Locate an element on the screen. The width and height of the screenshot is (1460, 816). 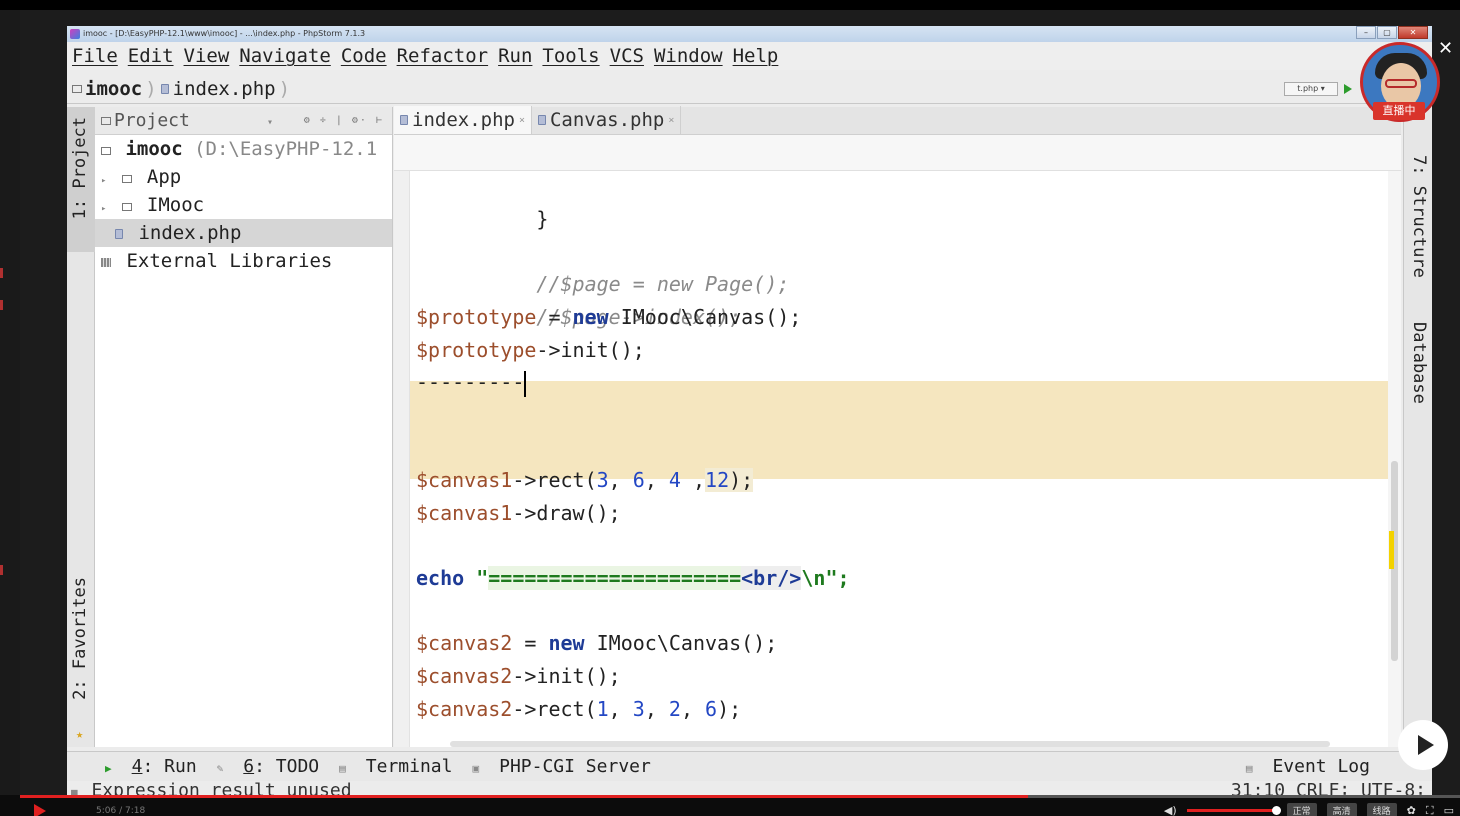
menu-help: Help is located at coordinates (756, 56).